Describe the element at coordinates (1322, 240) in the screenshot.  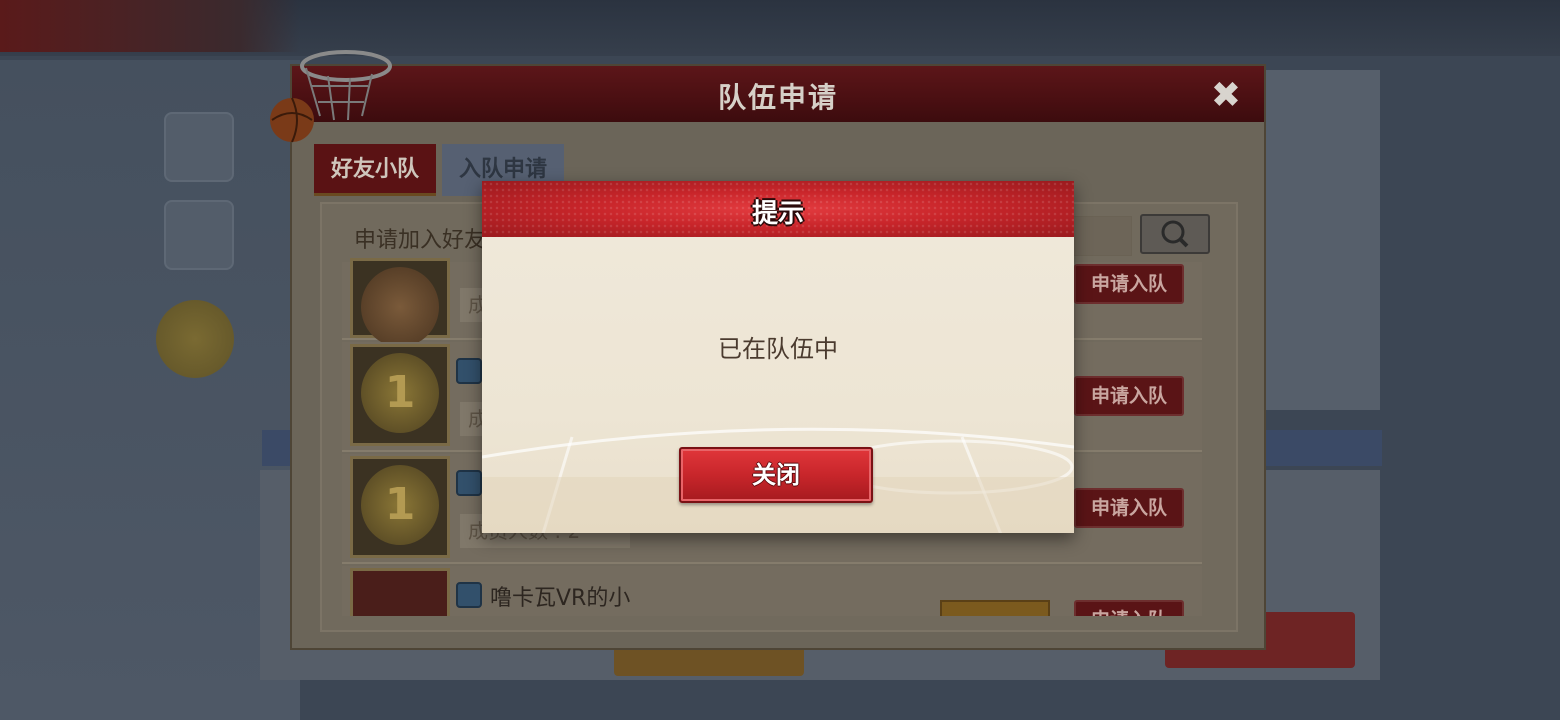
I see `background-right-panel` at that location.